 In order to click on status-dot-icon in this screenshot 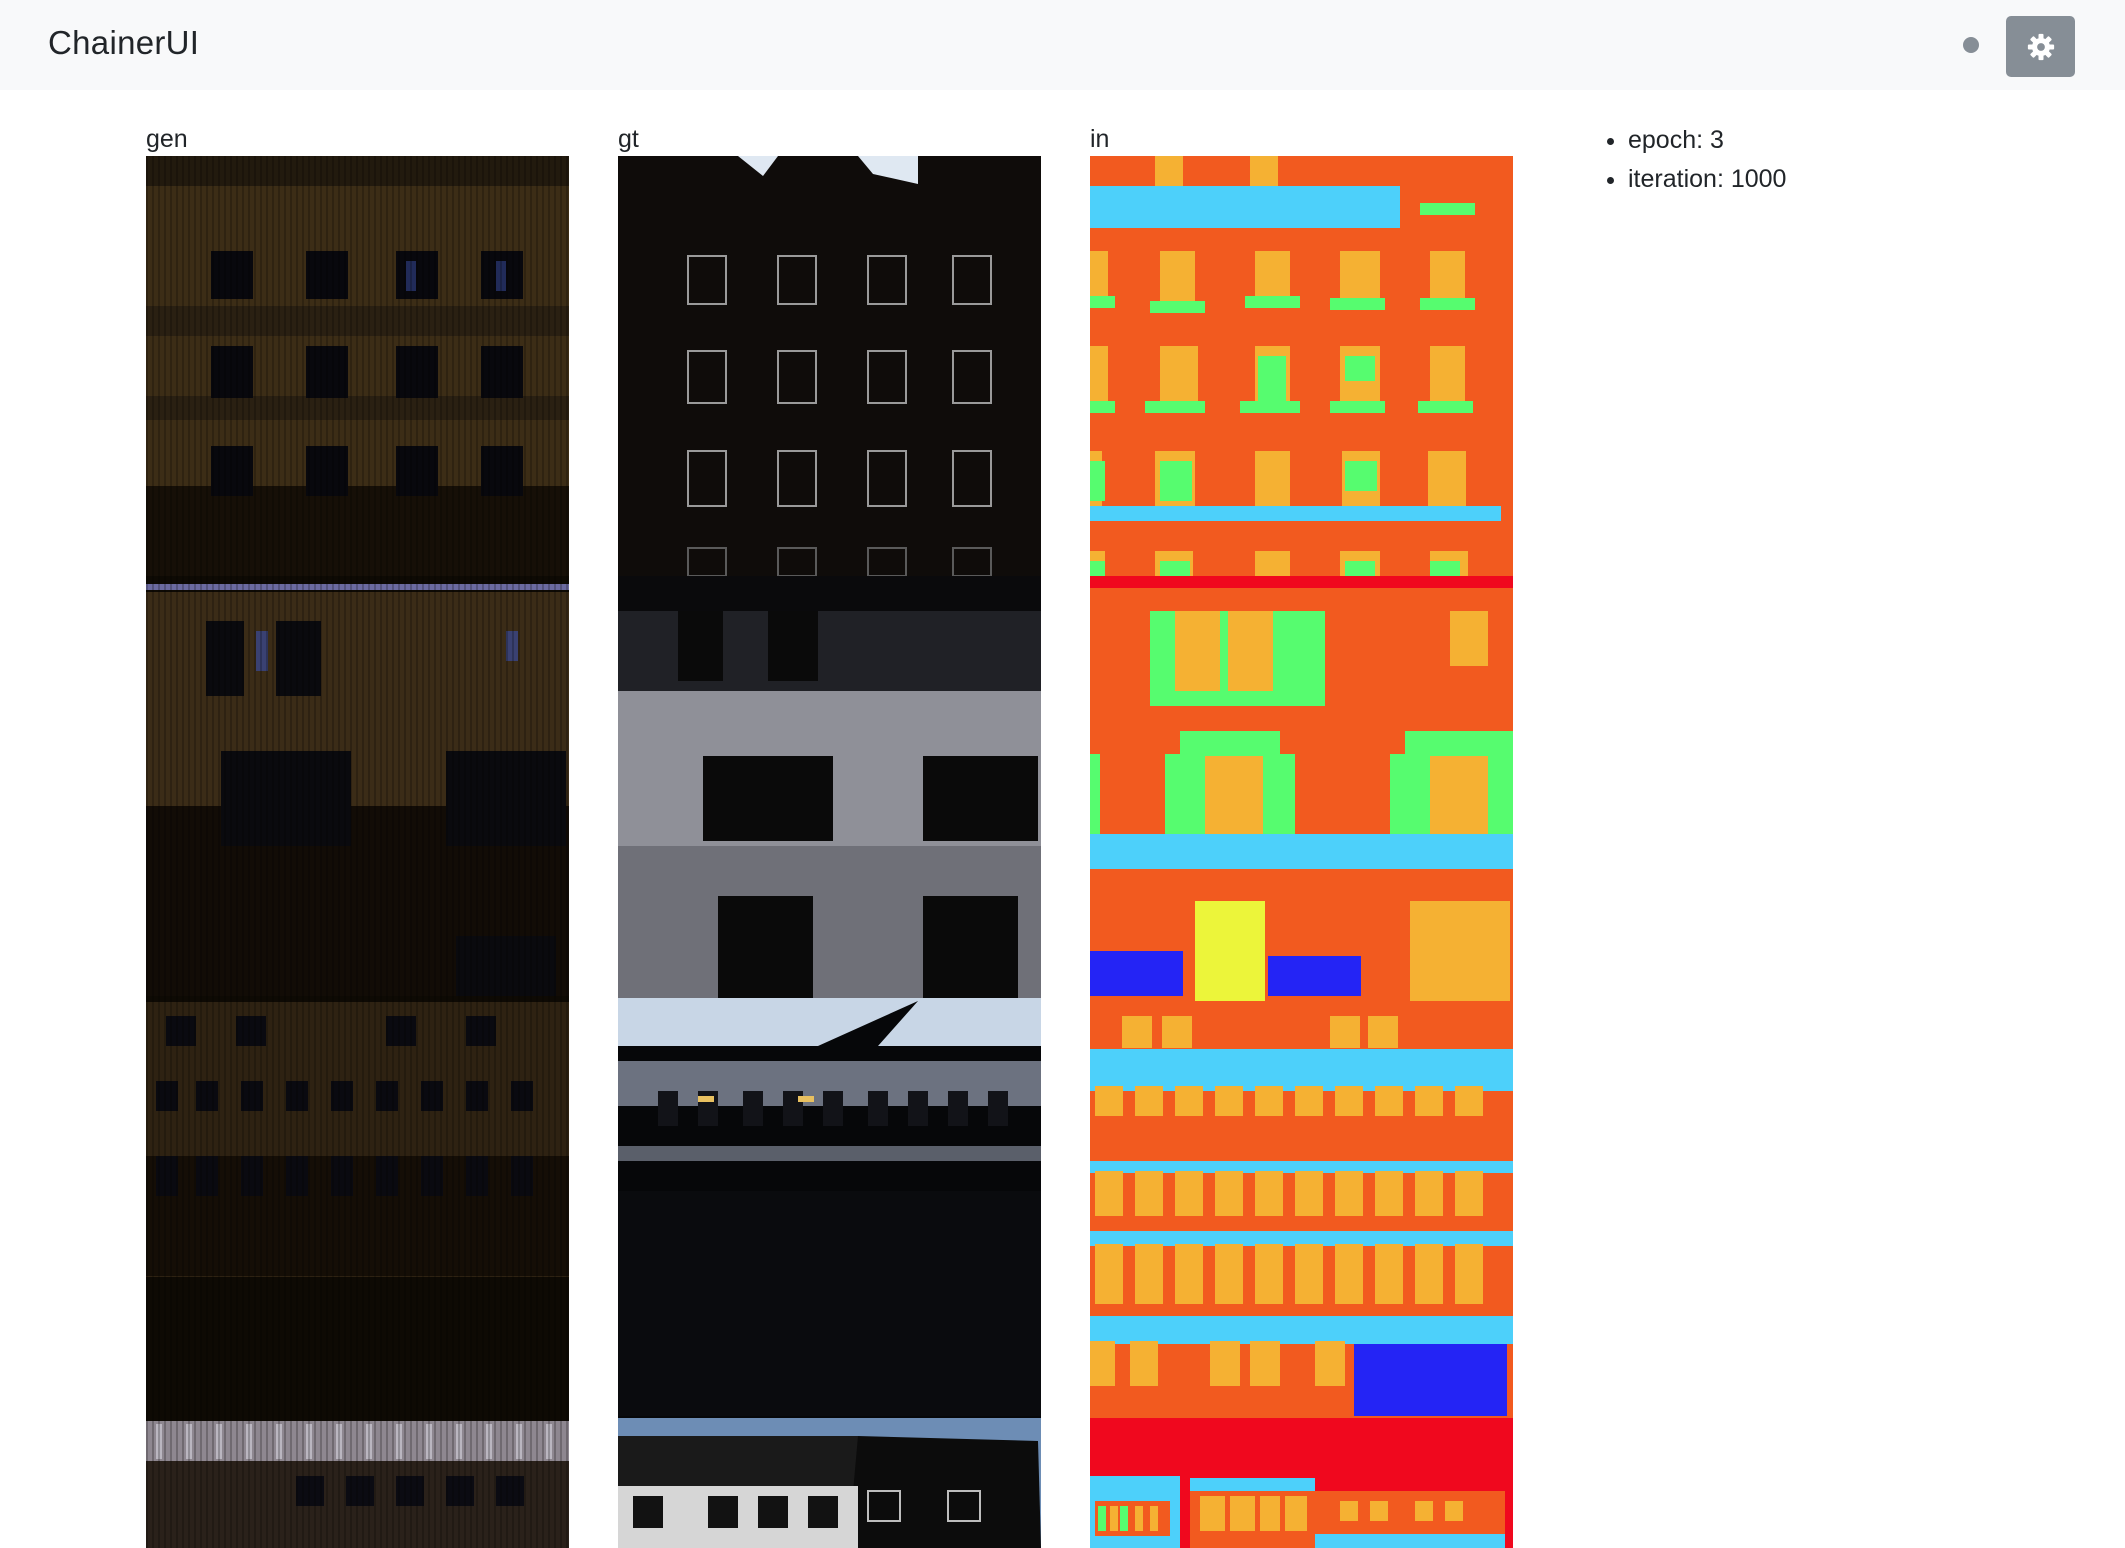, I will do `click(1971, 45)`.